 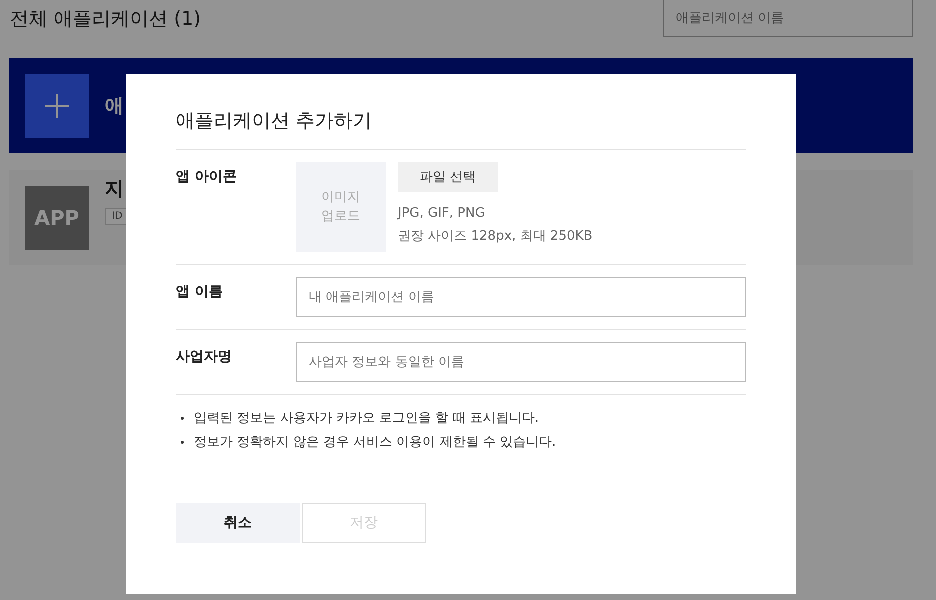 I want to click on page-title: 전체 애플리케이션 (1), so click(x=105, y=19).